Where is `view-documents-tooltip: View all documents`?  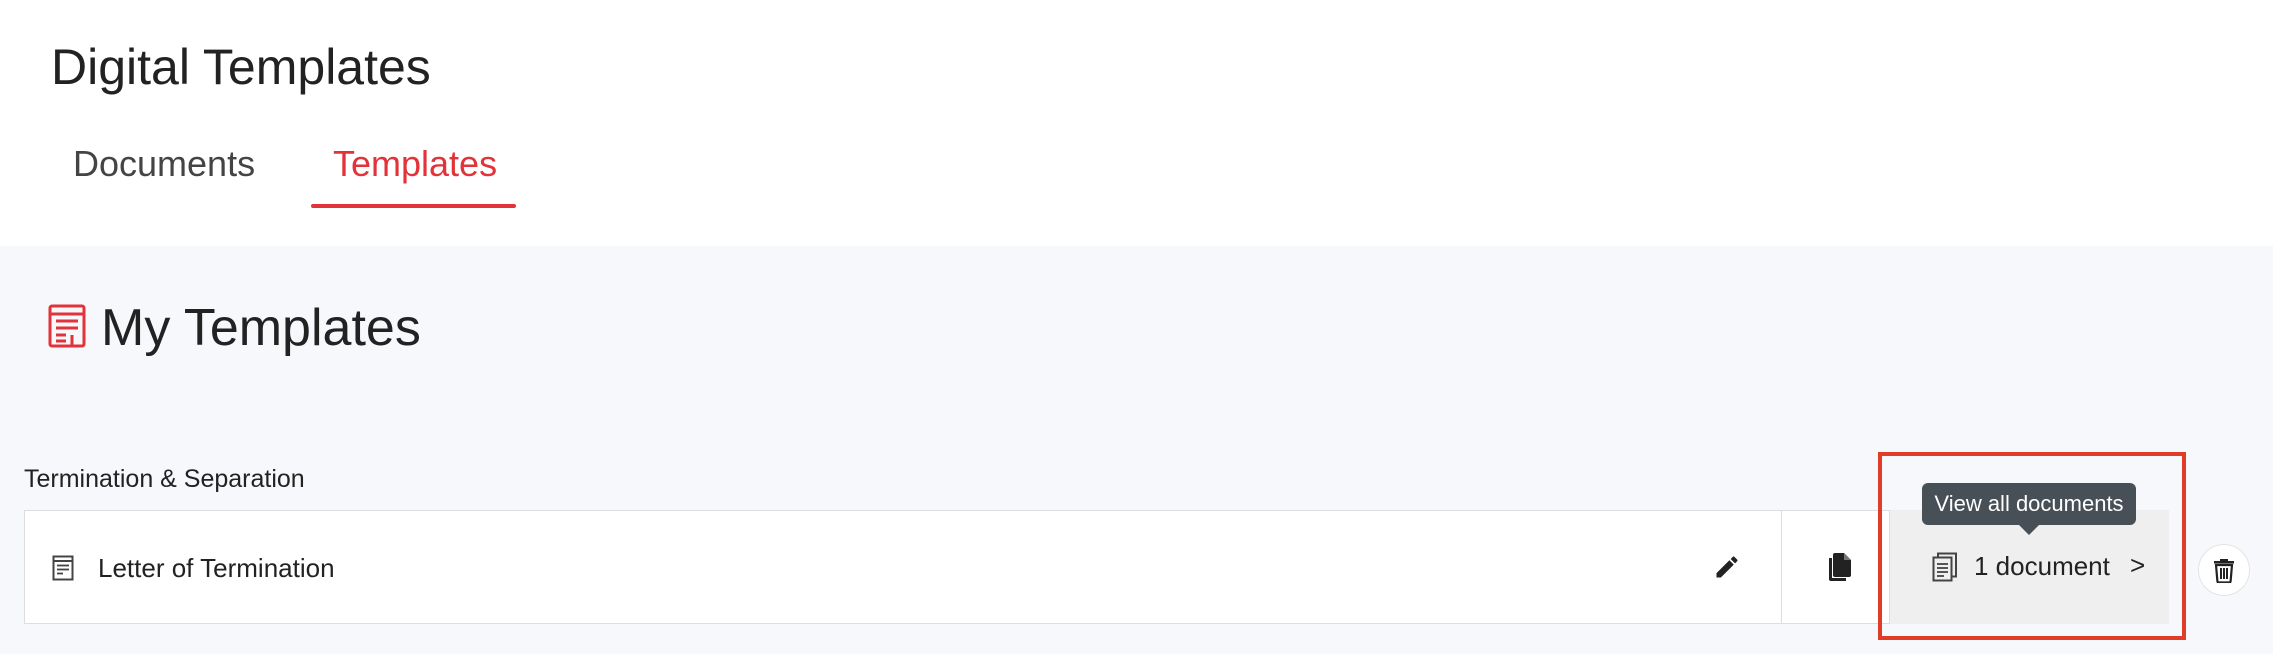 view-documents-tooltip: View all documents is located at coordinates (2029, 504).